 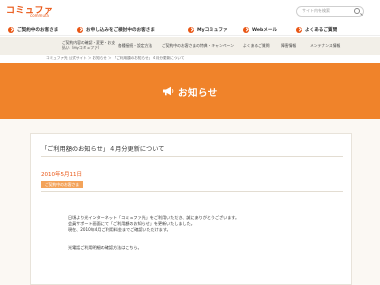 I want to click on nav-my-commufa: Myコミュファ, so click(x=208, y=29).